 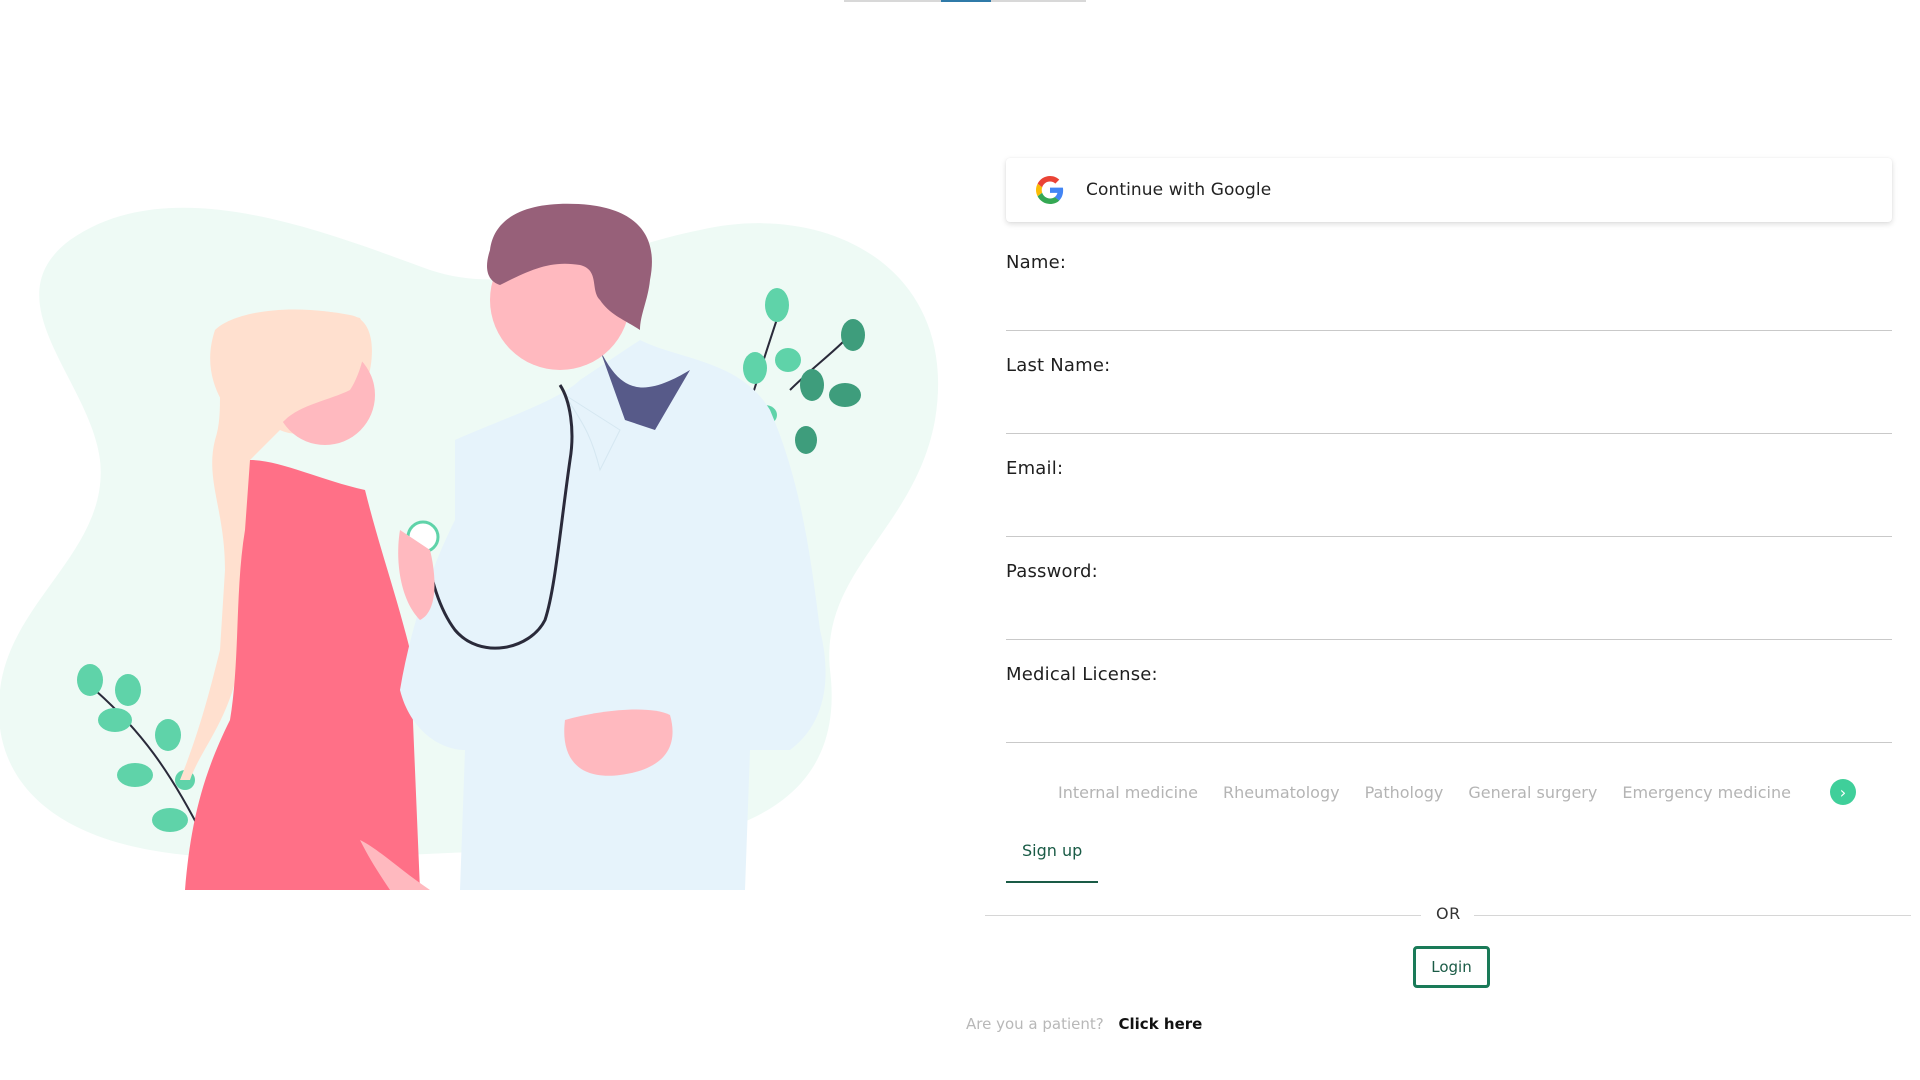 I want to click on last-name-field-group: Last Name:, so click(x=1449, y=394).